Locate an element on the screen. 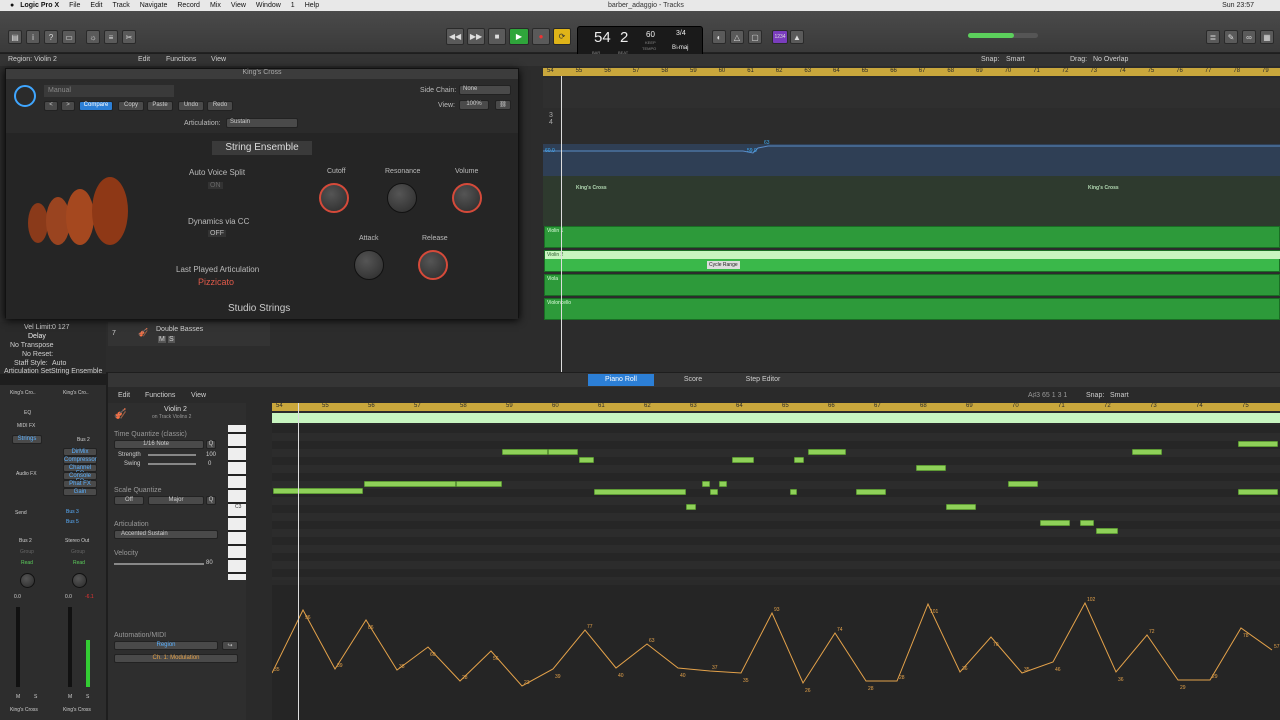  editor-view-menu: View is located at coordinates (198, 395).